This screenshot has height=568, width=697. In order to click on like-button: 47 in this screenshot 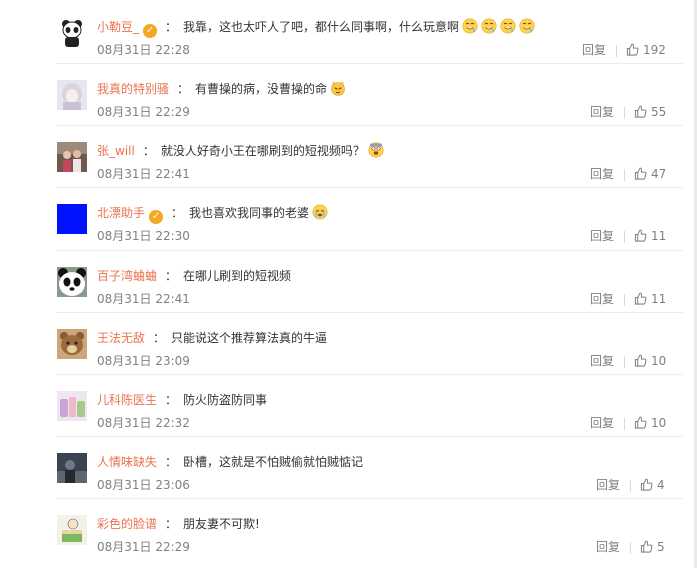, I will do `click(650, 174)`.